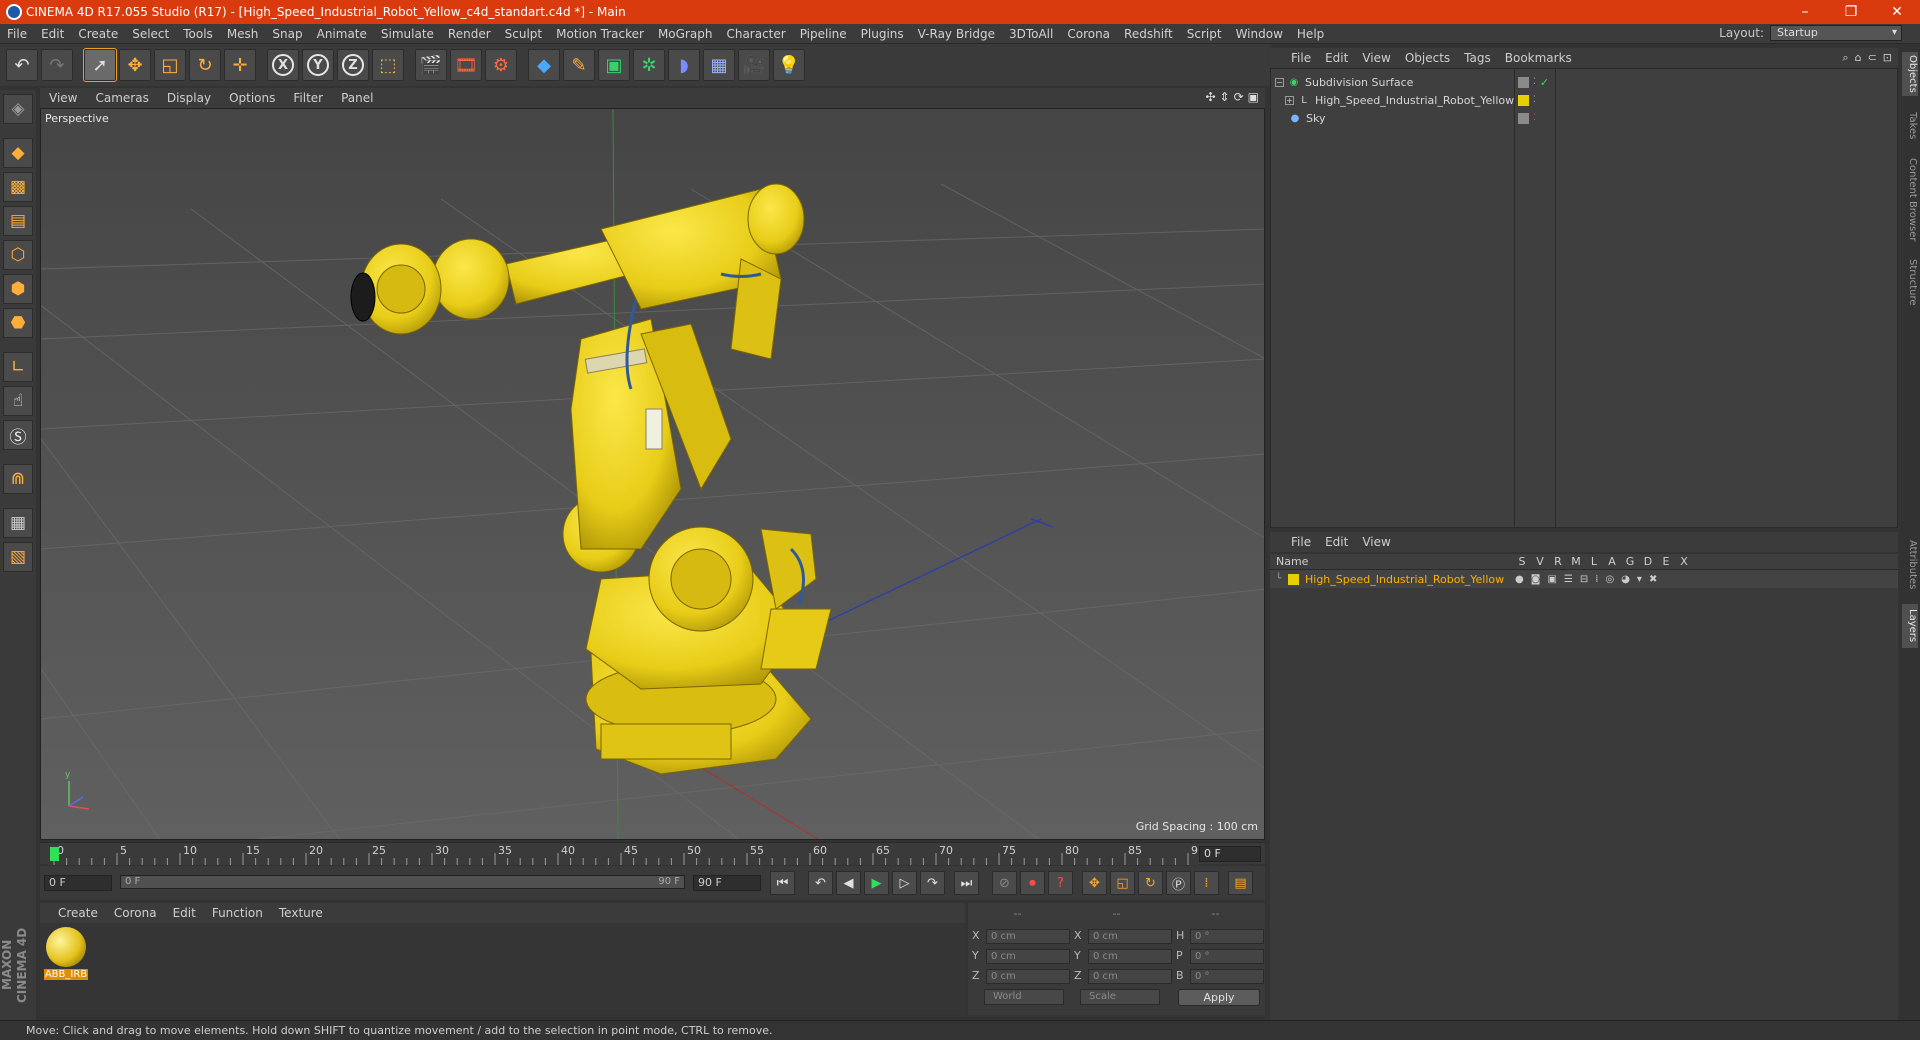 The width and height of the screenshot is (1920, 1040). Describe the element at coordinates (1028, 956) in the screenshot. I see `position-y-field: 0 cm` at that location.